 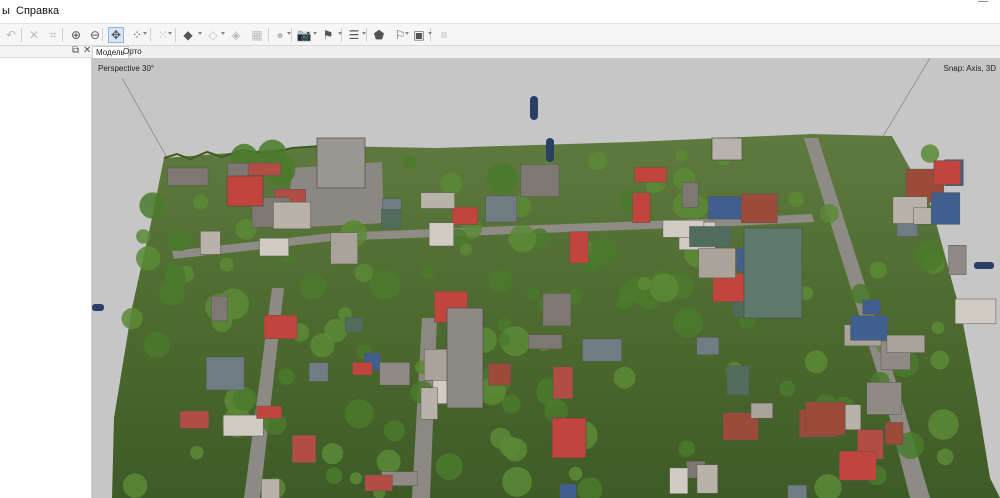 What do you see at coordinates (76, 35) in the screenshot?
I see `zoom-in-icon: ⊕` at bounding box center [76, 35].